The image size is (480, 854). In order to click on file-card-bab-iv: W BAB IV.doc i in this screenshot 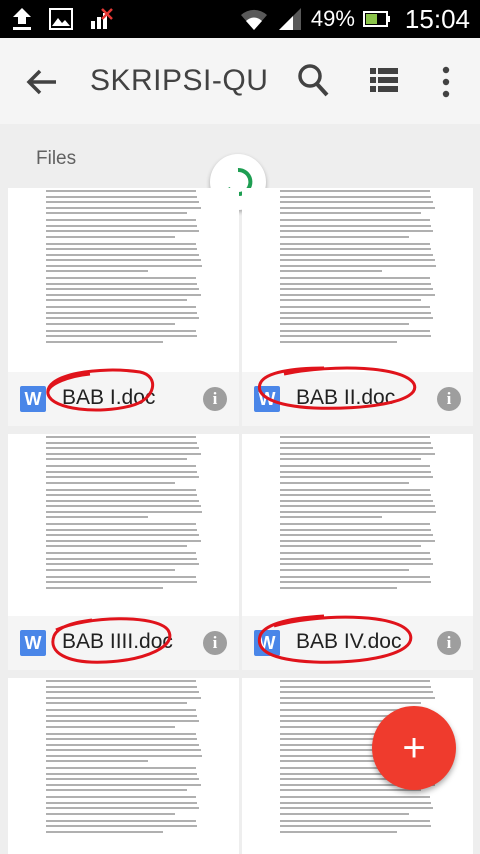, I will do `click(357, 552)`.